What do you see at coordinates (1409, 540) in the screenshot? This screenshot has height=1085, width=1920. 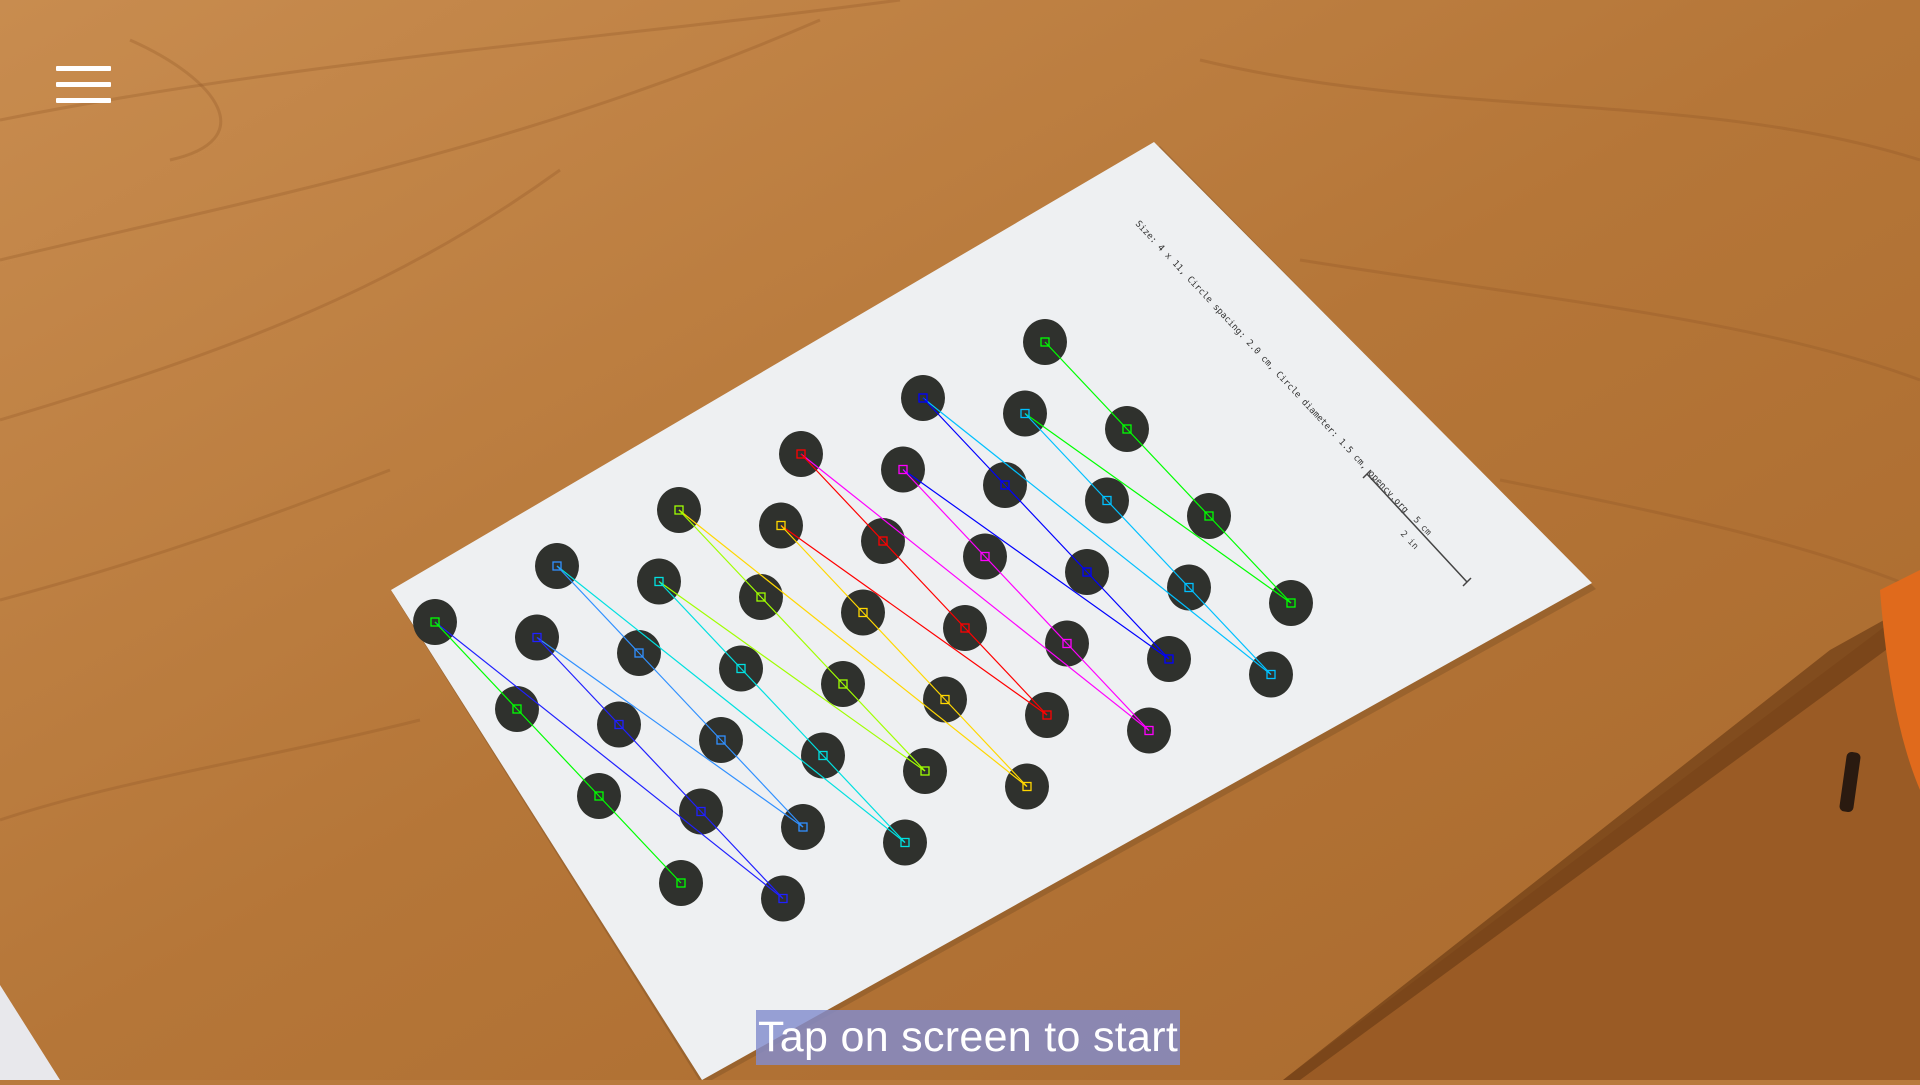 I see `scale-label-in: 2 in` at bounding box center [1409, 540].